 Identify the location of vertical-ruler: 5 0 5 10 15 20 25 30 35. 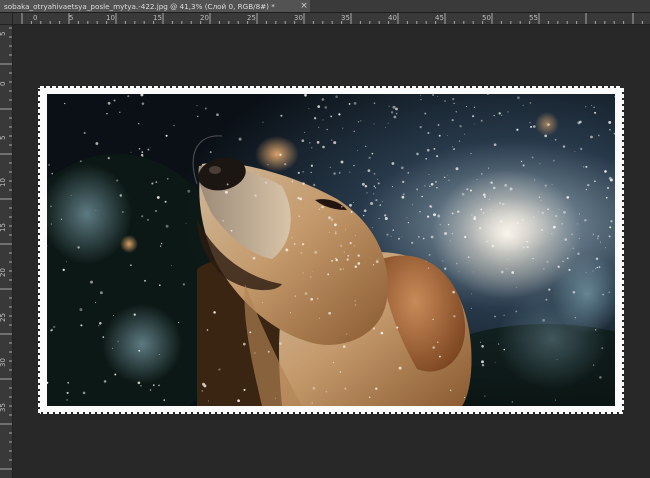
(6, 245).